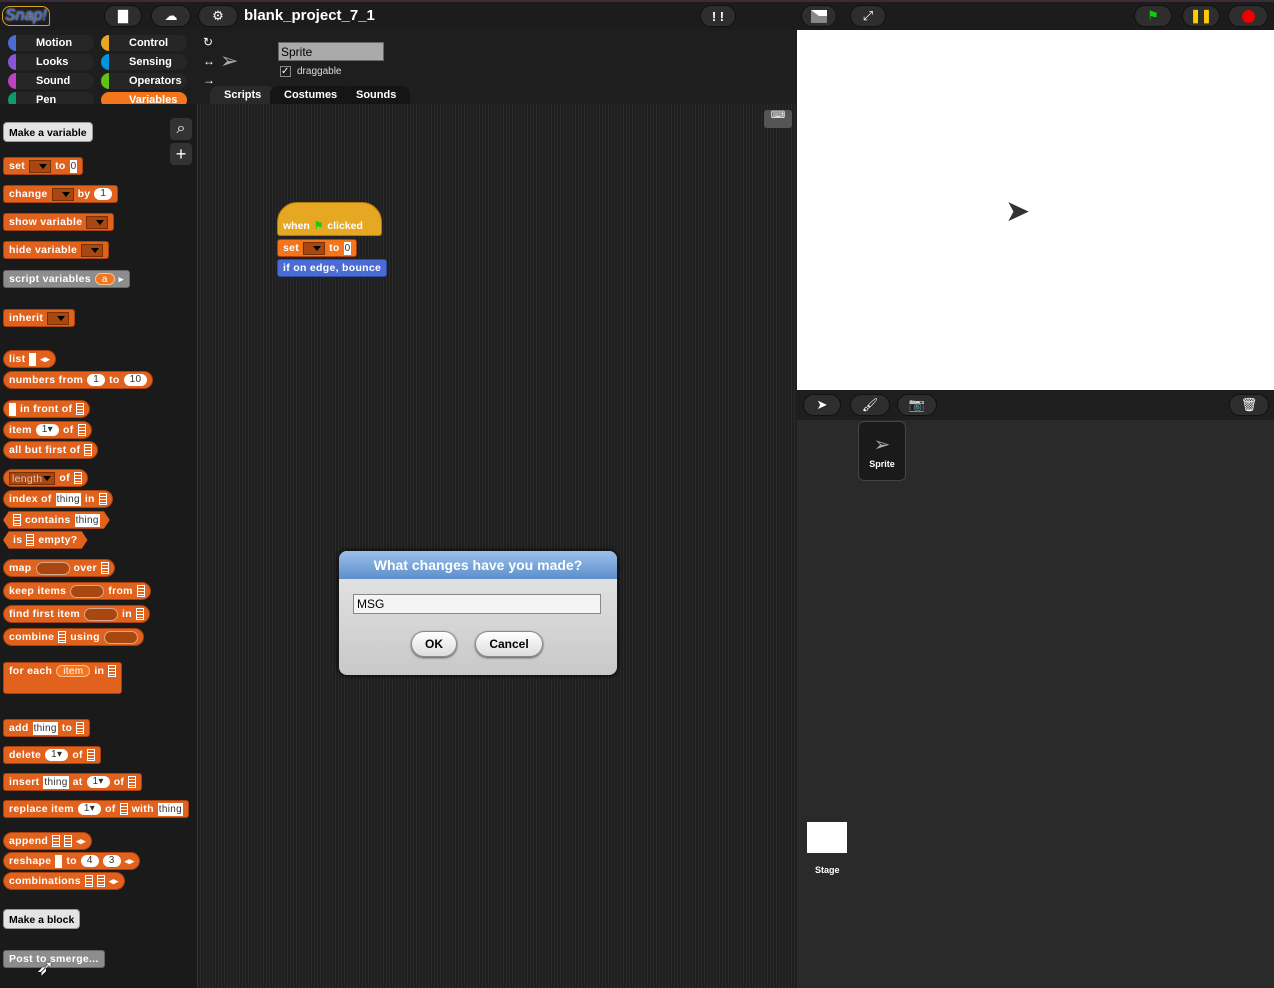 This screenshot has width=1274, height=988. Describe the element at coordinates (181, 129) in the screenshot. I see `search-icon: ⌕` at that location.